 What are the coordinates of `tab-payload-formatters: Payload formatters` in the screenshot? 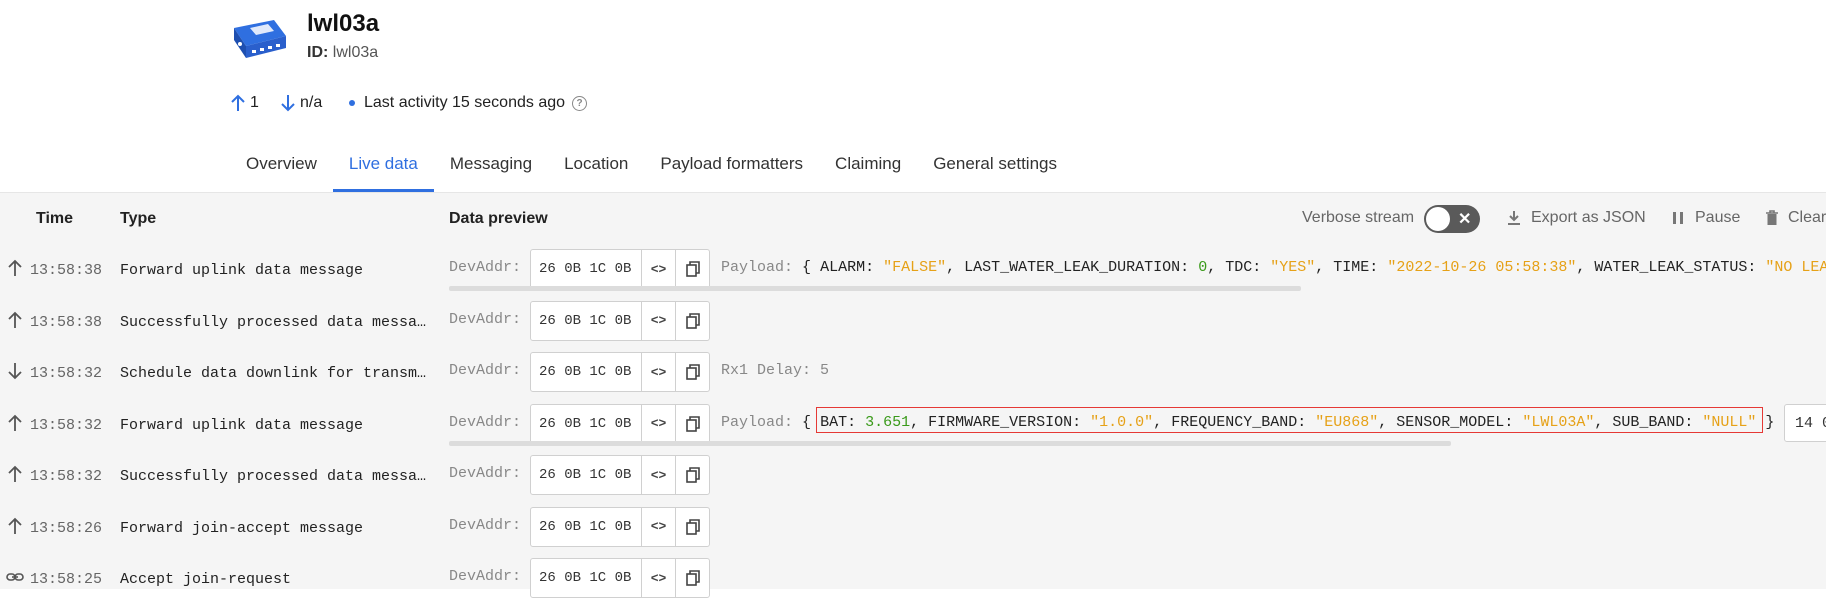 It's located at (731, 167).